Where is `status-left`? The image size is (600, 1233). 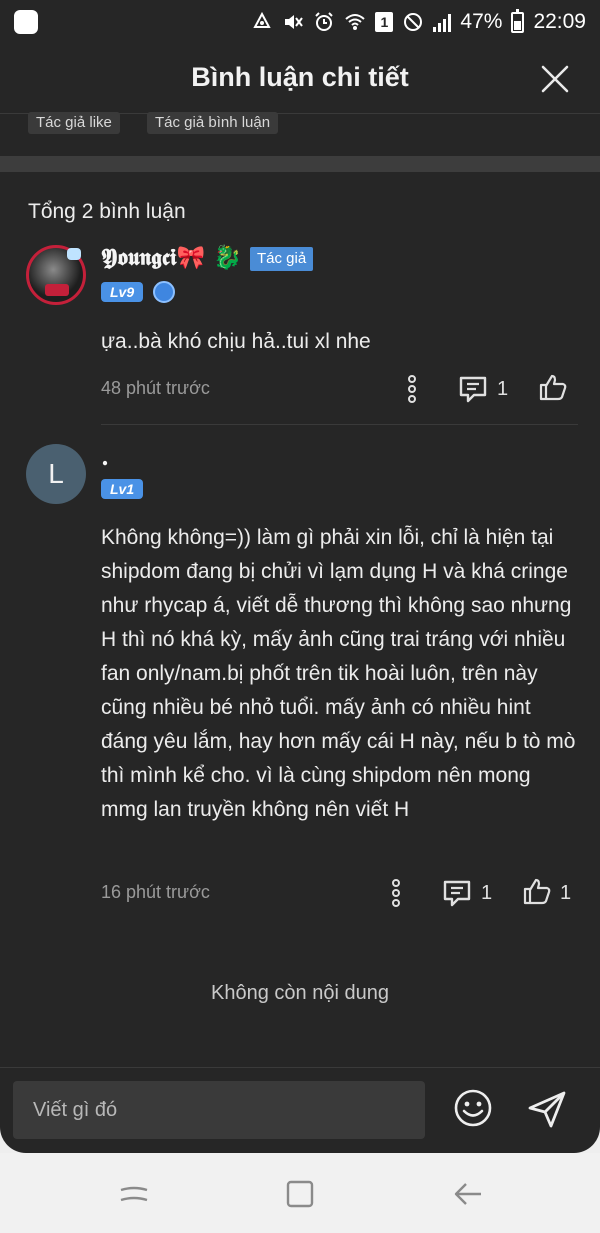
status-left is located at coordinates (26, 22).